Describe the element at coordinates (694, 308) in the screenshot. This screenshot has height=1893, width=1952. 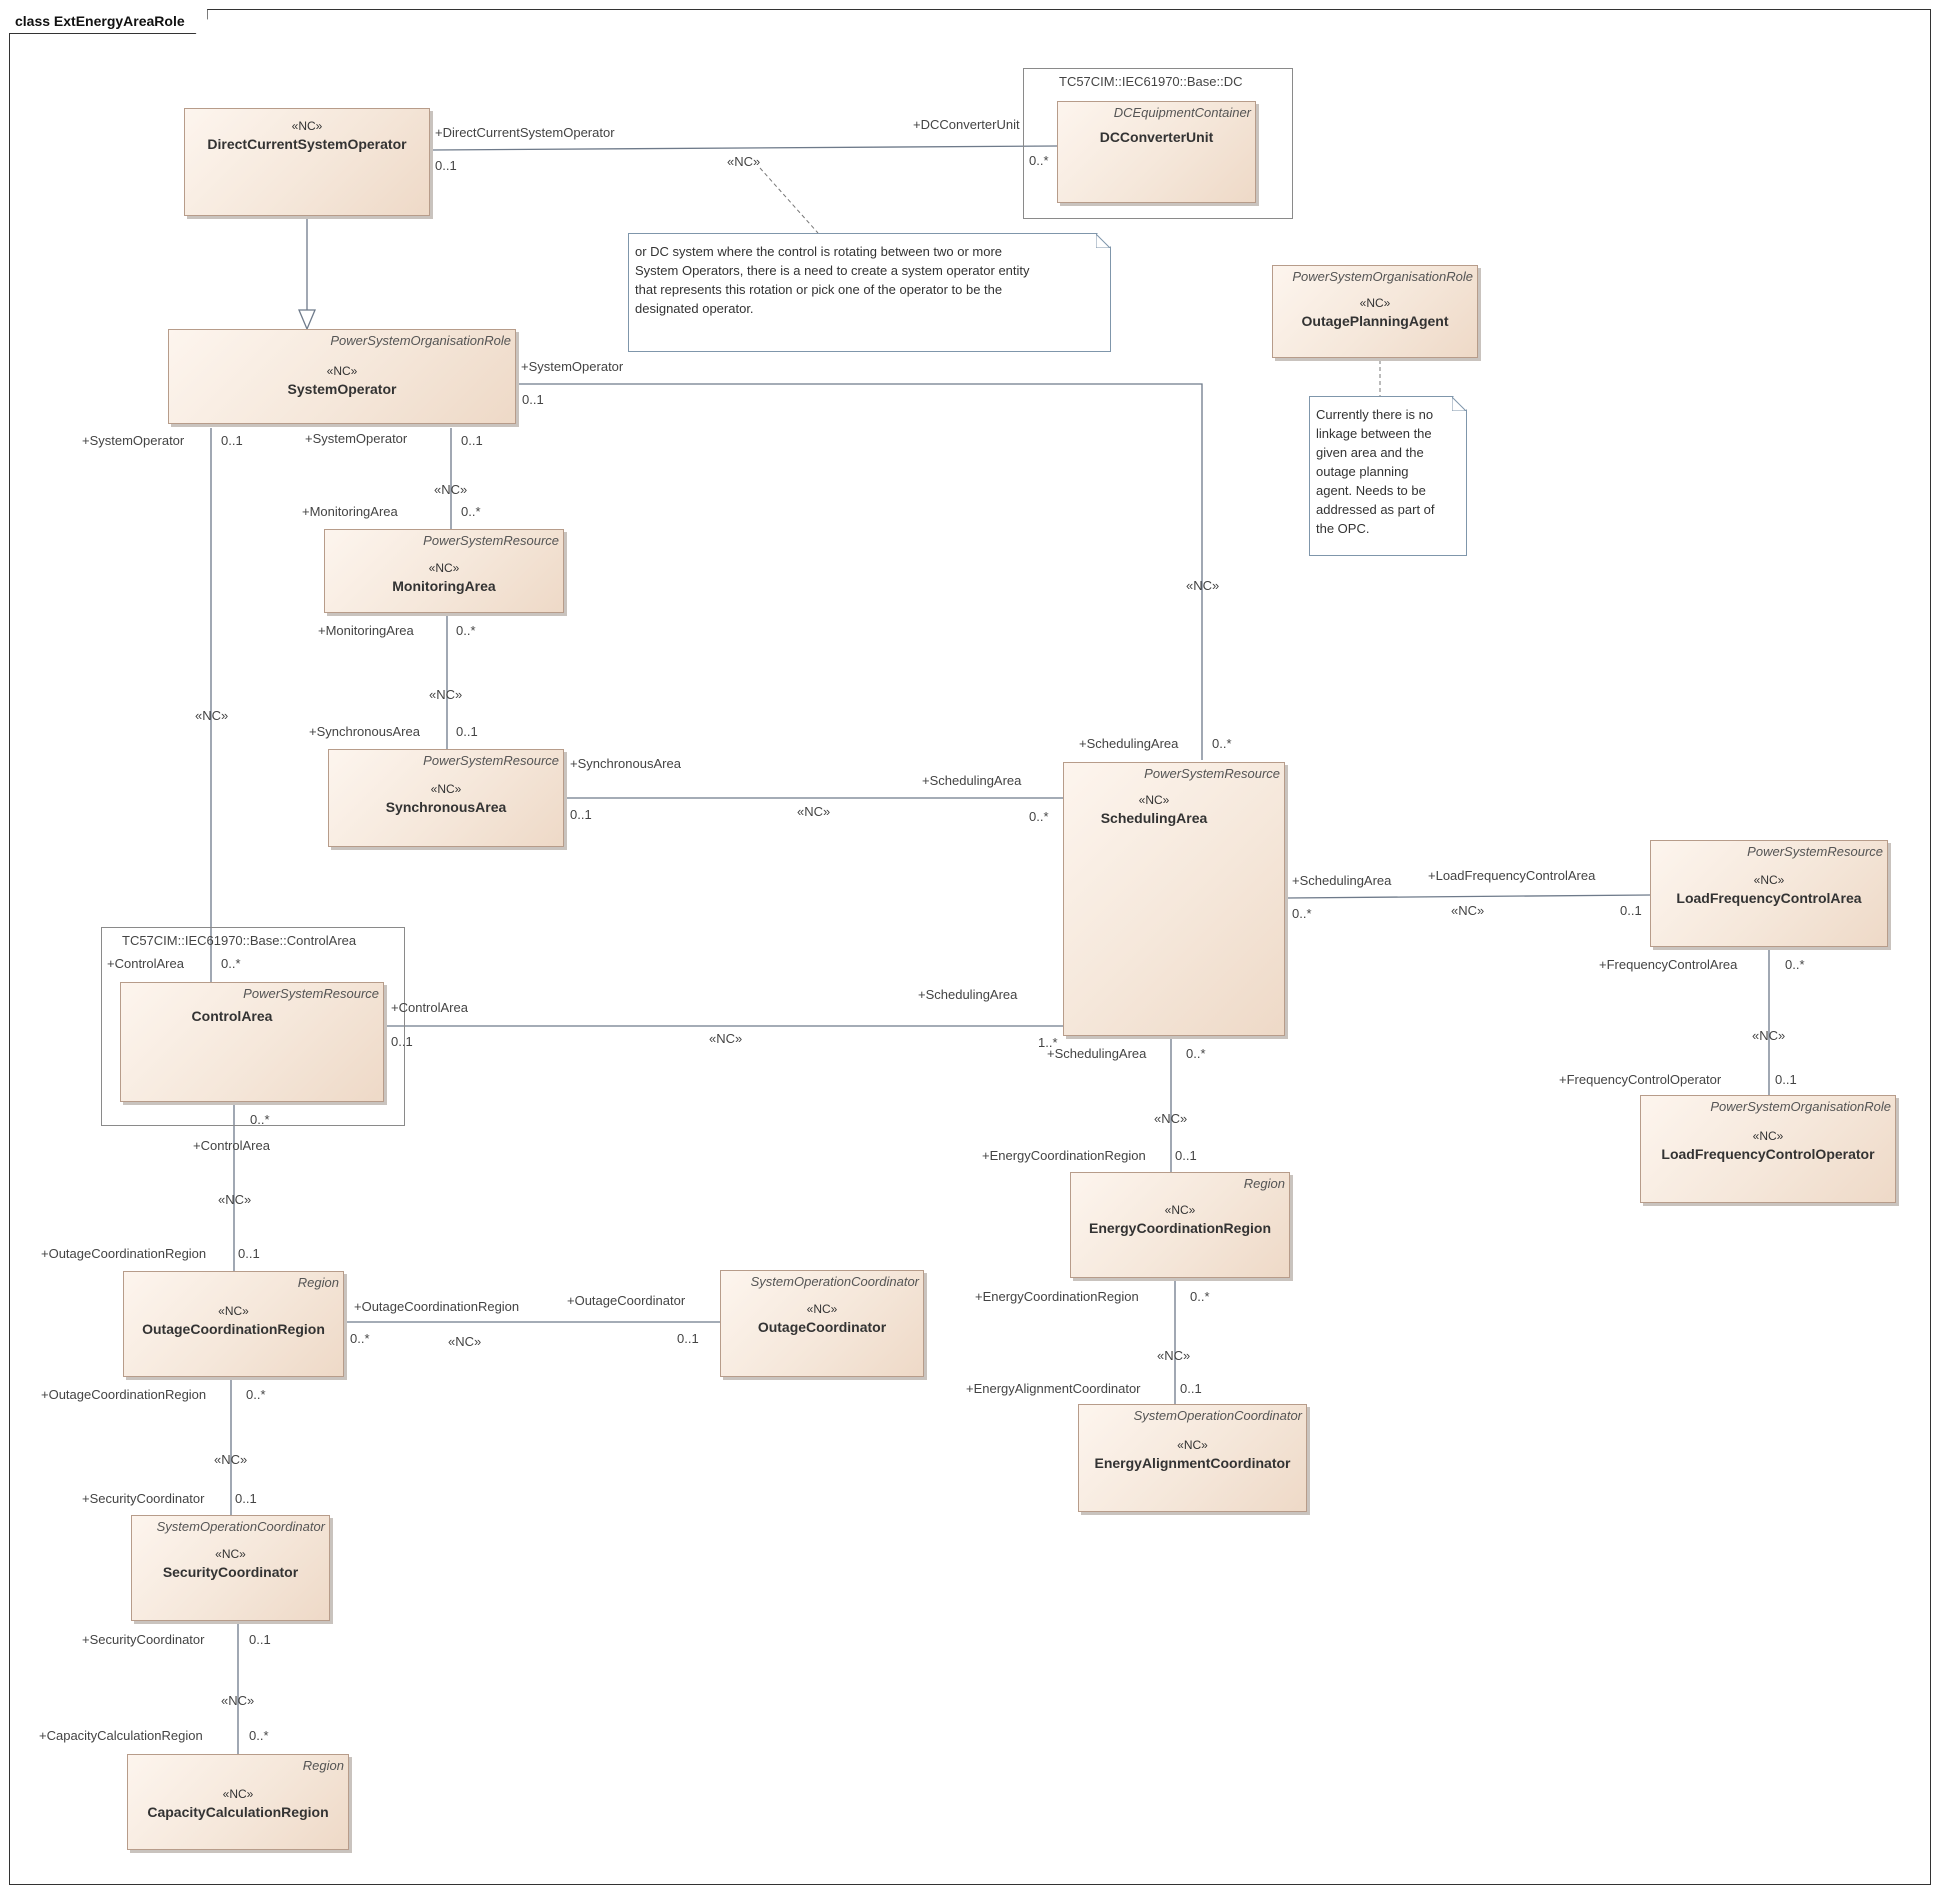
I see `note-dc-line-4: designated operator.` at that location.